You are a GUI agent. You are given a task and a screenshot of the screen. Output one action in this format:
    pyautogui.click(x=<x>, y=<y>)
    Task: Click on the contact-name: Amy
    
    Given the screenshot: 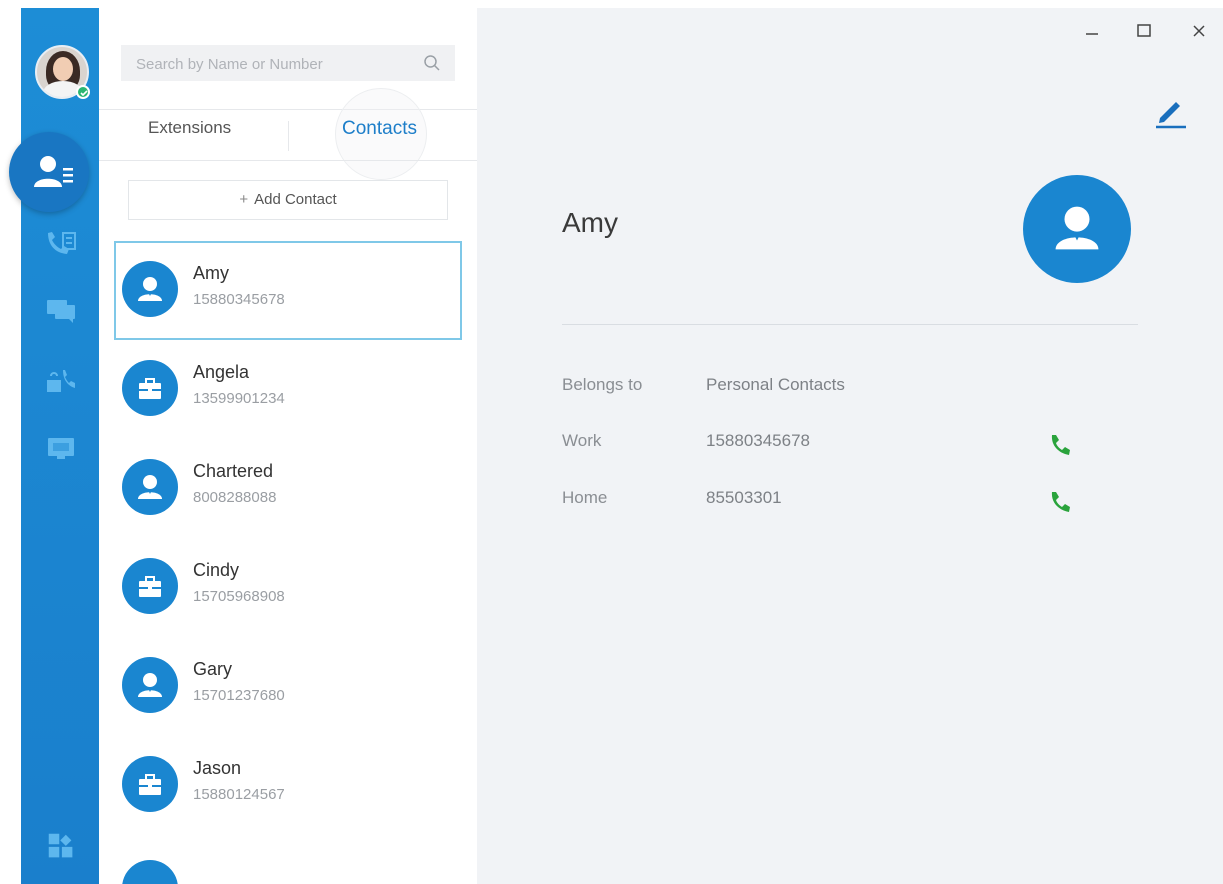 What is the action you would take?
    pyautogui.click(x=211, y=273)
    